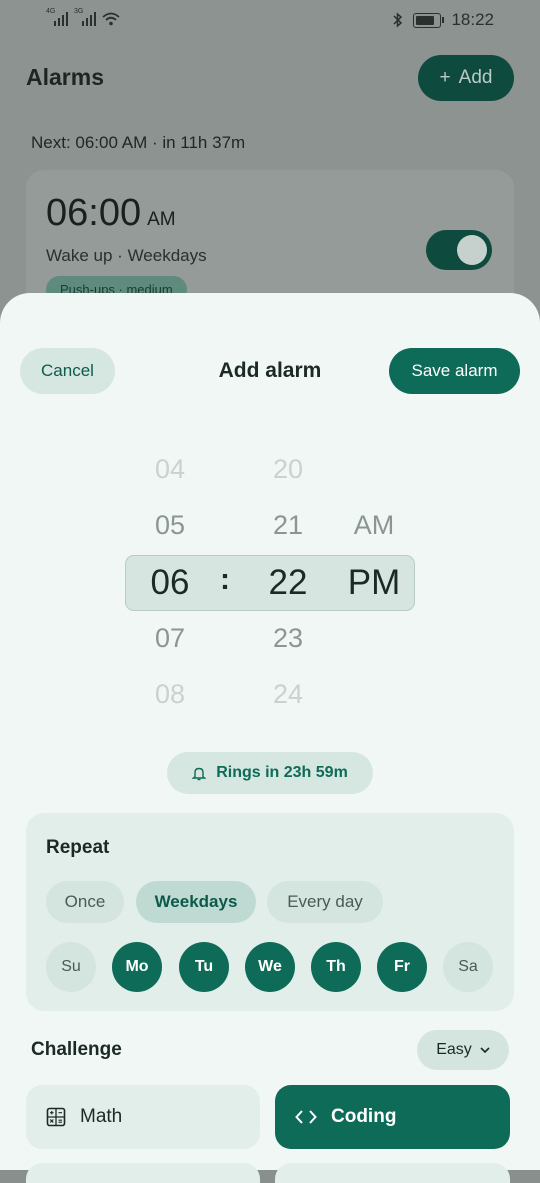  Describe the element at coordinates (161, 219) in the screenshot. I see `alarm-ampm: AM` at that location.